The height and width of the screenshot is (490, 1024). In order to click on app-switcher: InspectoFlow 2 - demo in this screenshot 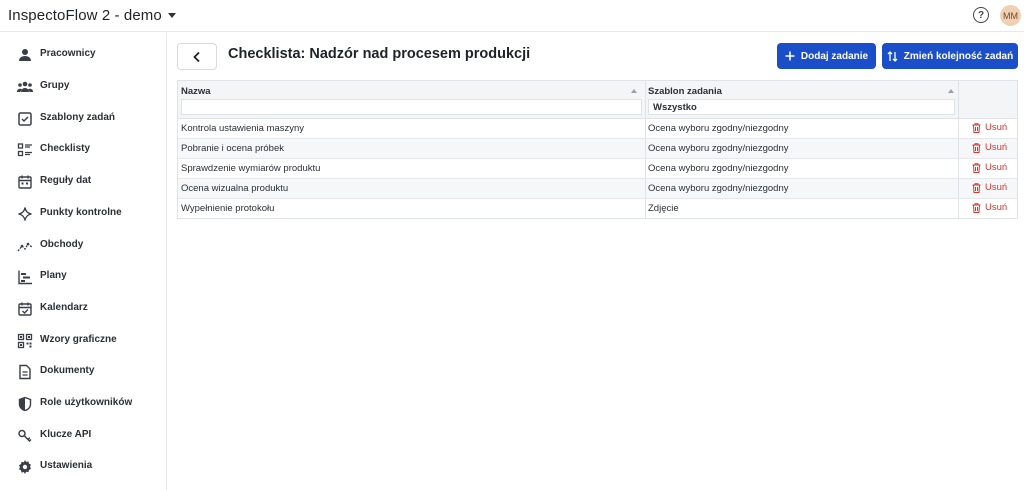, I will do `click(92, 15)`.